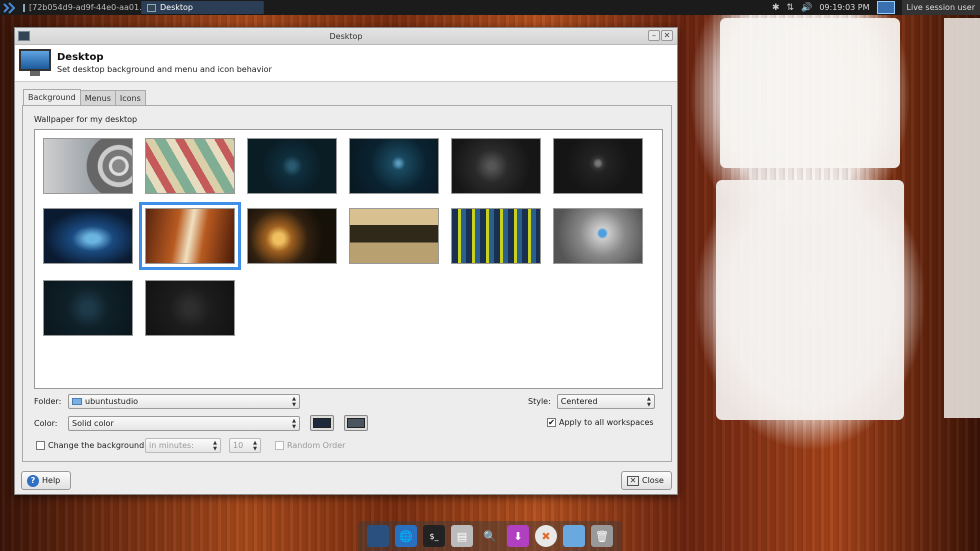  What do you see at coordinates (97, 97) in the screenshot?
I see `tab-menus: Menus` at bounding box center [97, 97].